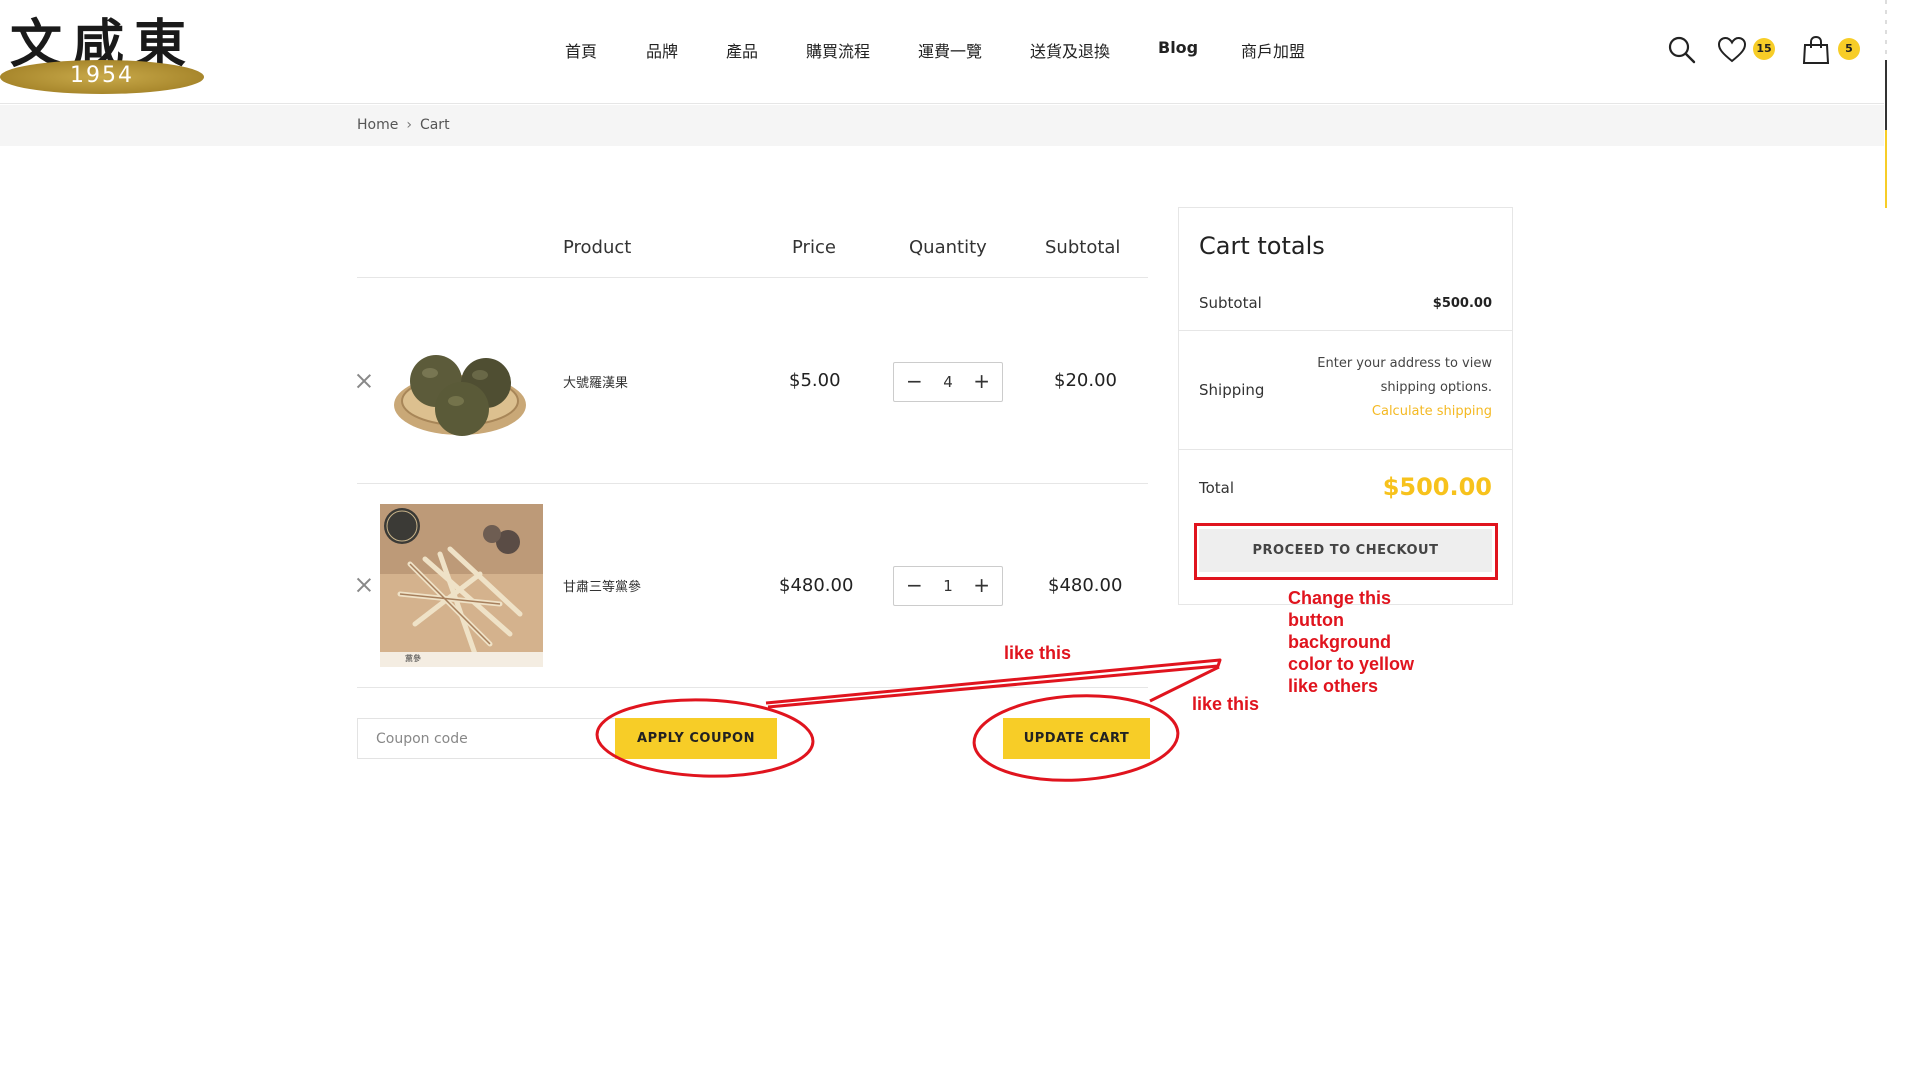 This screenshot has height=1080, width=1920. Describe the element at coordinates (1076, 738) in the screenshot. I see `update-cart-button: UPDATE CART` at that location.